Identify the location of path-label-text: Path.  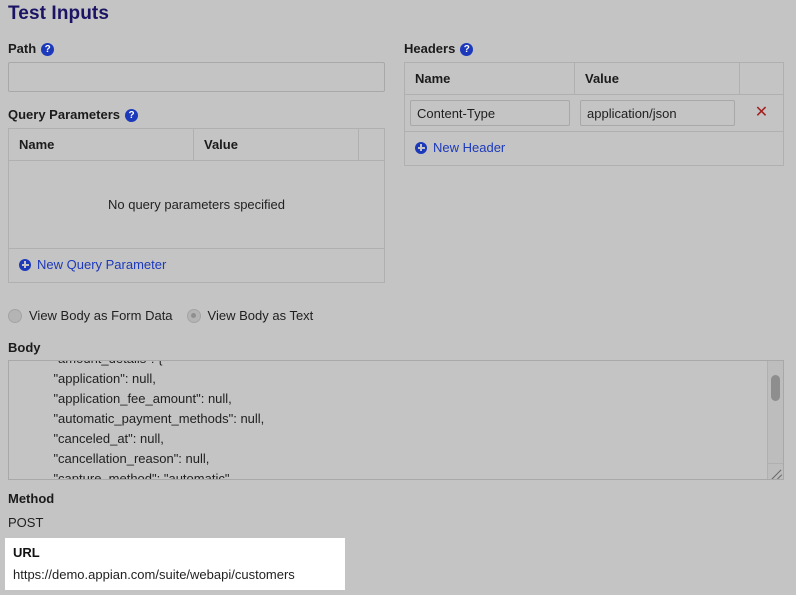
(22, 48).